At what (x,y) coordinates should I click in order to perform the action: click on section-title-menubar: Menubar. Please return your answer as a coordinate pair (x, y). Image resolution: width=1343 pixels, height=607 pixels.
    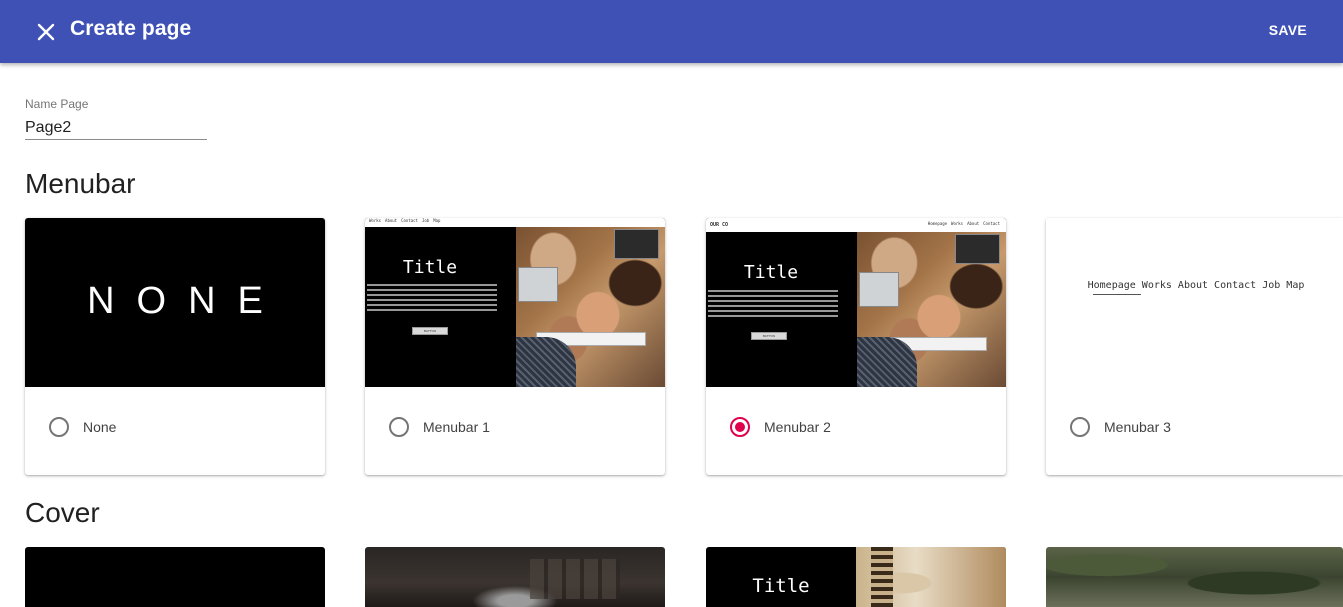
    Looking at the image, I should click on (80, 183).